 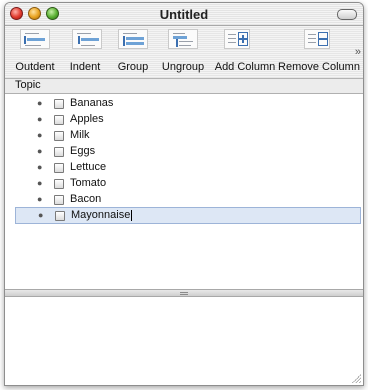 What do you see at coordinates (183, 39) in the screenshot?
I see `ungroup-icon` at bounding box center [183, 39].